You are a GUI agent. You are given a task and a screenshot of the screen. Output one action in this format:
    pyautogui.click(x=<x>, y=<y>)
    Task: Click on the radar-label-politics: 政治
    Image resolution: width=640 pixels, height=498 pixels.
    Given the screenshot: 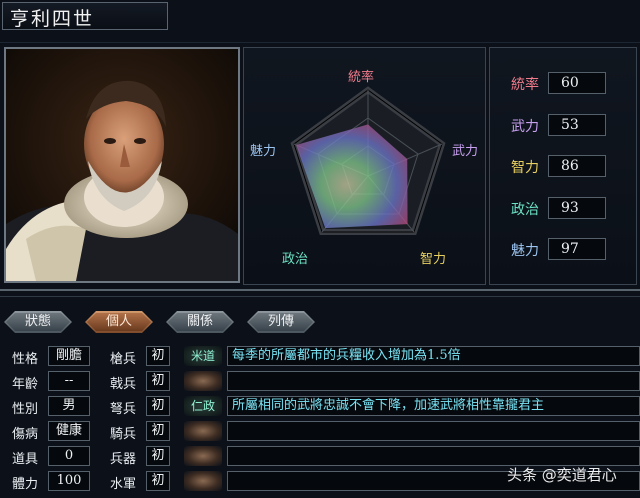 What is the action you would take?
    pyautogui.click(x=295, y=259)
    